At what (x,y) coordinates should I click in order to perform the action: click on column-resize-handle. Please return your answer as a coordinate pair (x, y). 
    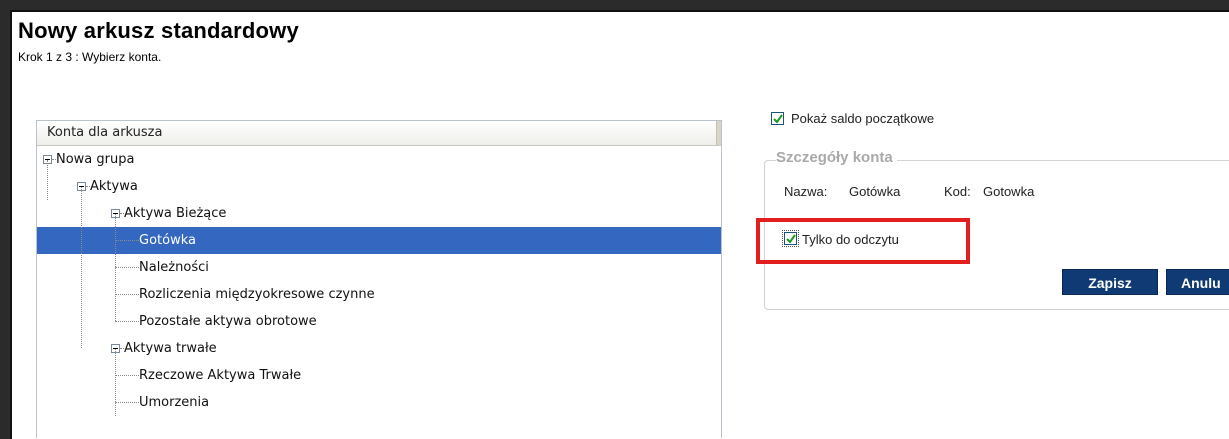
    Looking at the image, I should click on (718, 133).